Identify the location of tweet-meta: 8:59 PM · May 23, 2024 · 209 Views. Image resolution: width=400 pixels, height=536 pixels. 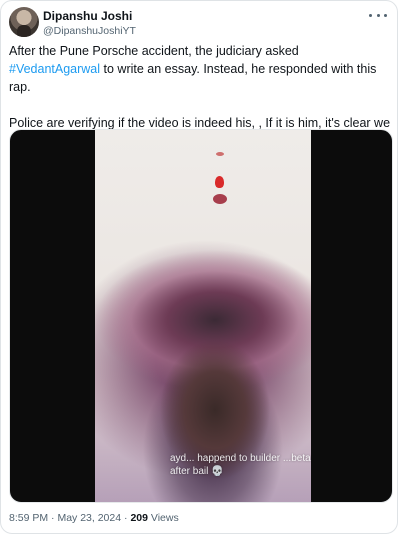
(94, 518).